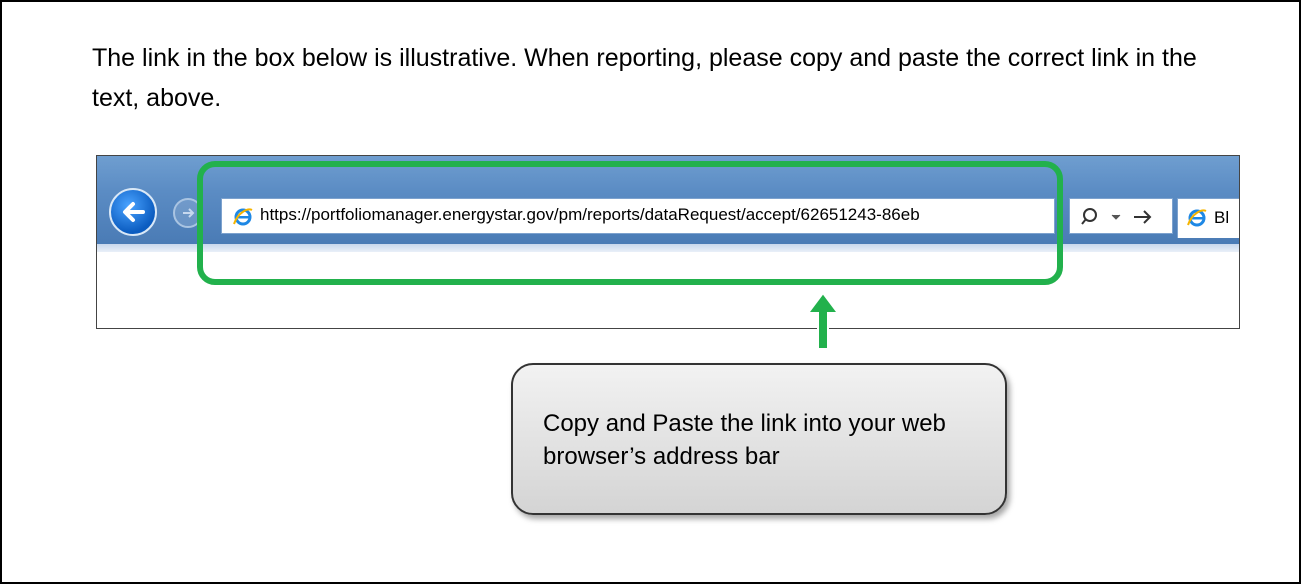  I want to click on internet-explorer-icon, so click(1197, 218).